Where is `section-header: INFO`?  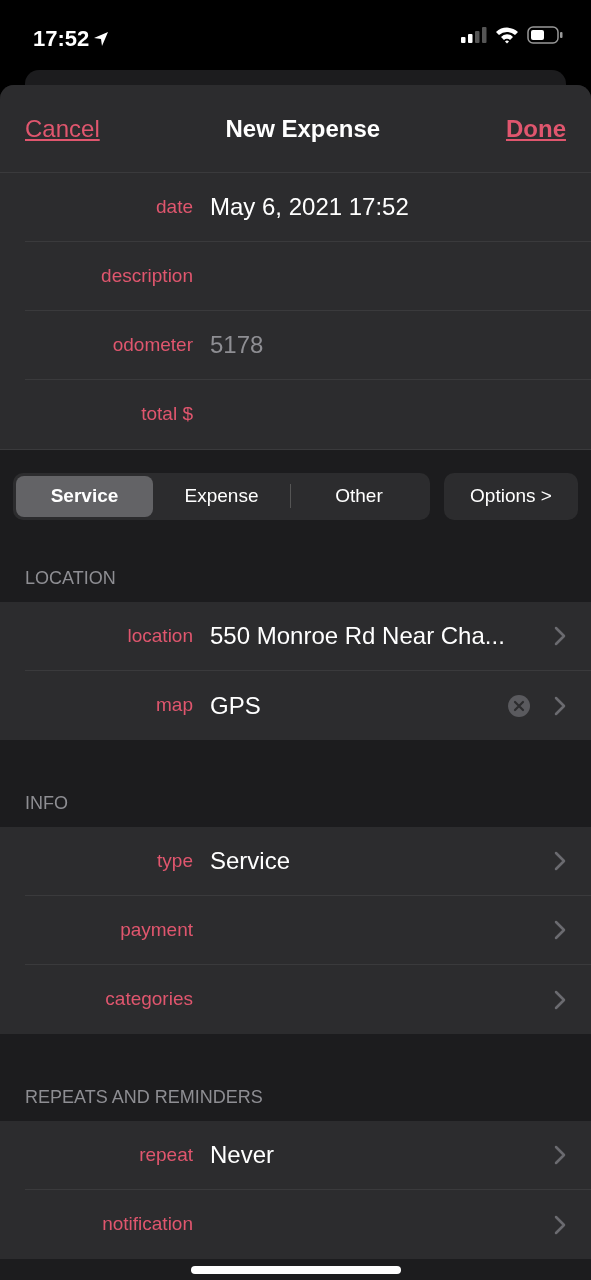
section-header: INFO is located at coordinates (46, 803).